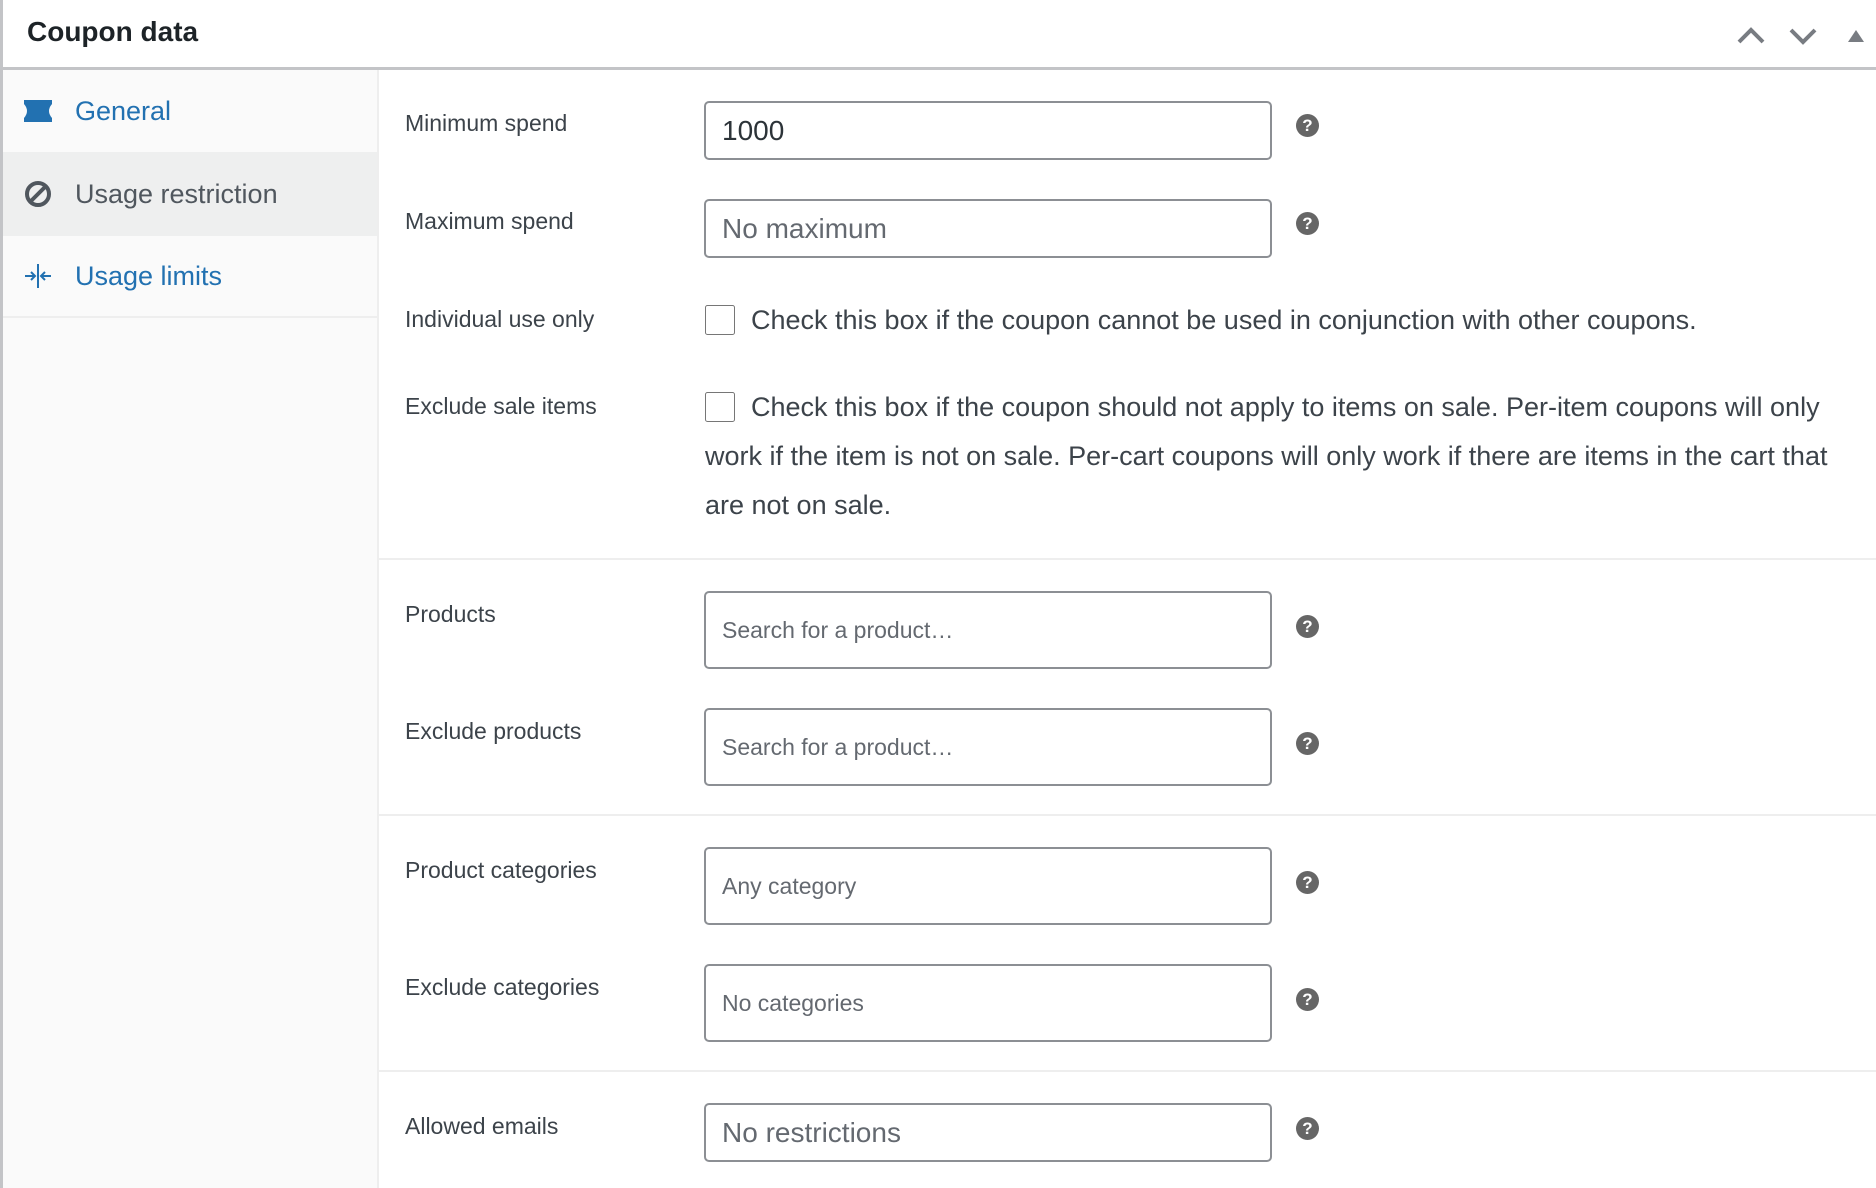 This screenshot has height=1188, width=1876. Describe the element at coordinates (502, 987) in the screenshot. I see `exclude-categories-label: Exclude categories` at that location.